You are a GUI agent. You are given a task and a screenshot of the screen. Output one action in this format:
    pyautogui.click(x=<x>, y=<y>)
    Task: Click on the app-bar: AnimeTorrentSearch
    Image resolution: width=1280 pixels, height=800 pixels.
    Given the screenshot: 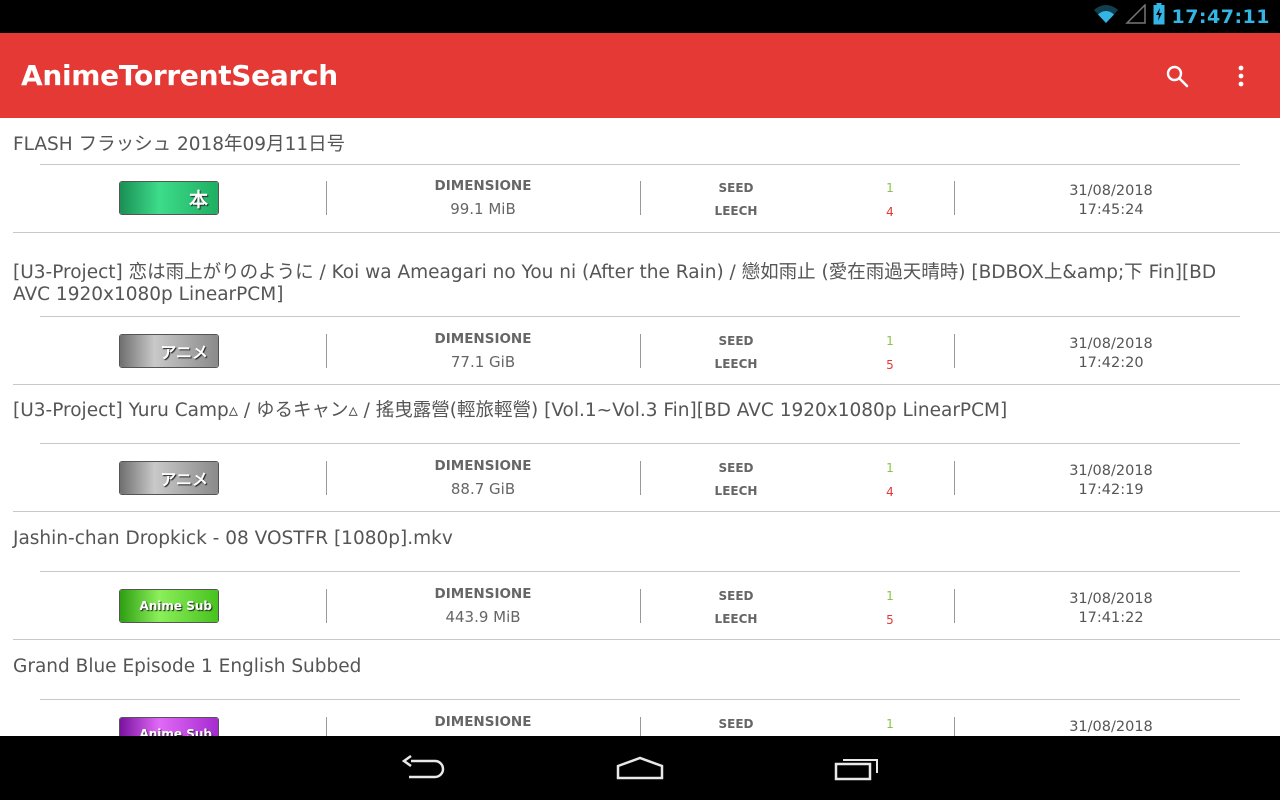 What is the action you would take?
    pyautogui.click(x=640, y=75)
    